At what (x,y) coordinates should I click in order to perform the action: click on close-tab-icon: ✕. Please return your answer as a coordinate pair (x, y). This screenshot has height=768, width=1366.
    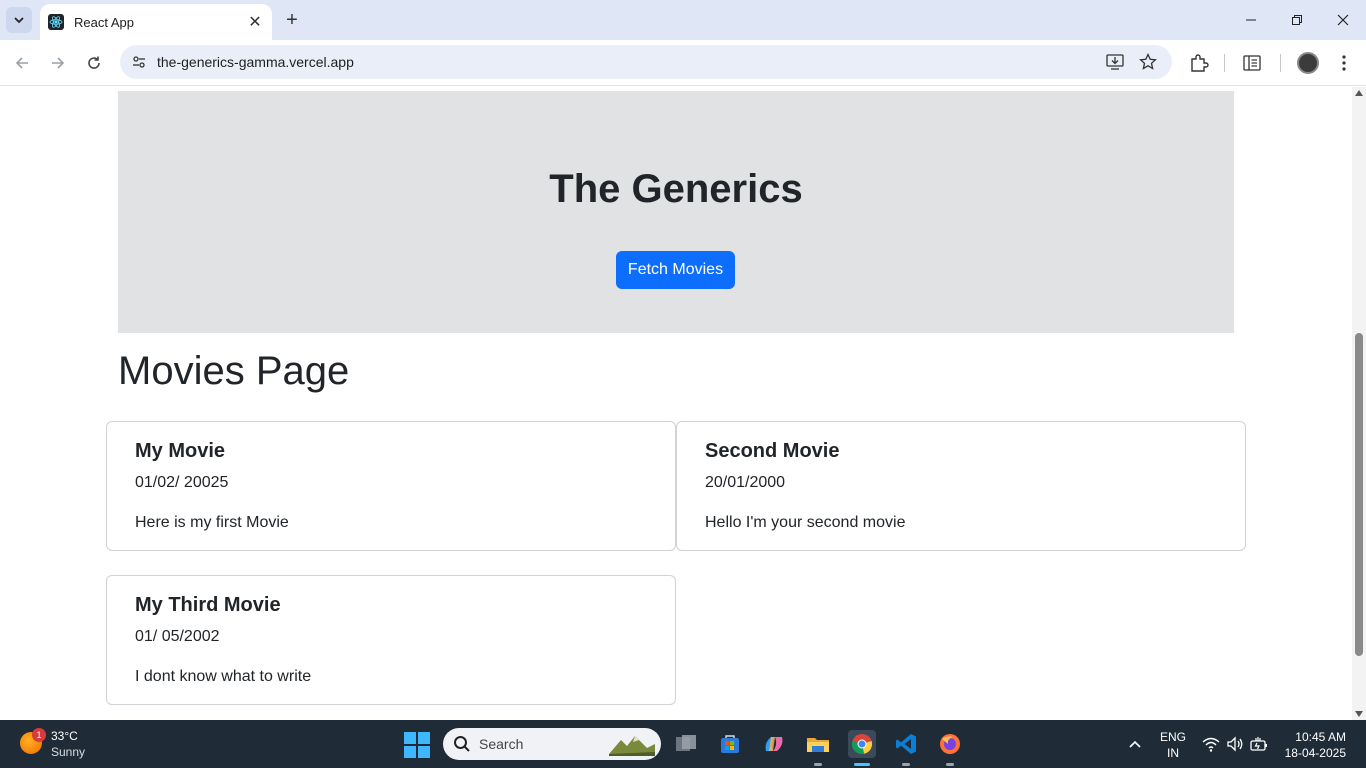
    Looking at the image, I should click on (255, 22).